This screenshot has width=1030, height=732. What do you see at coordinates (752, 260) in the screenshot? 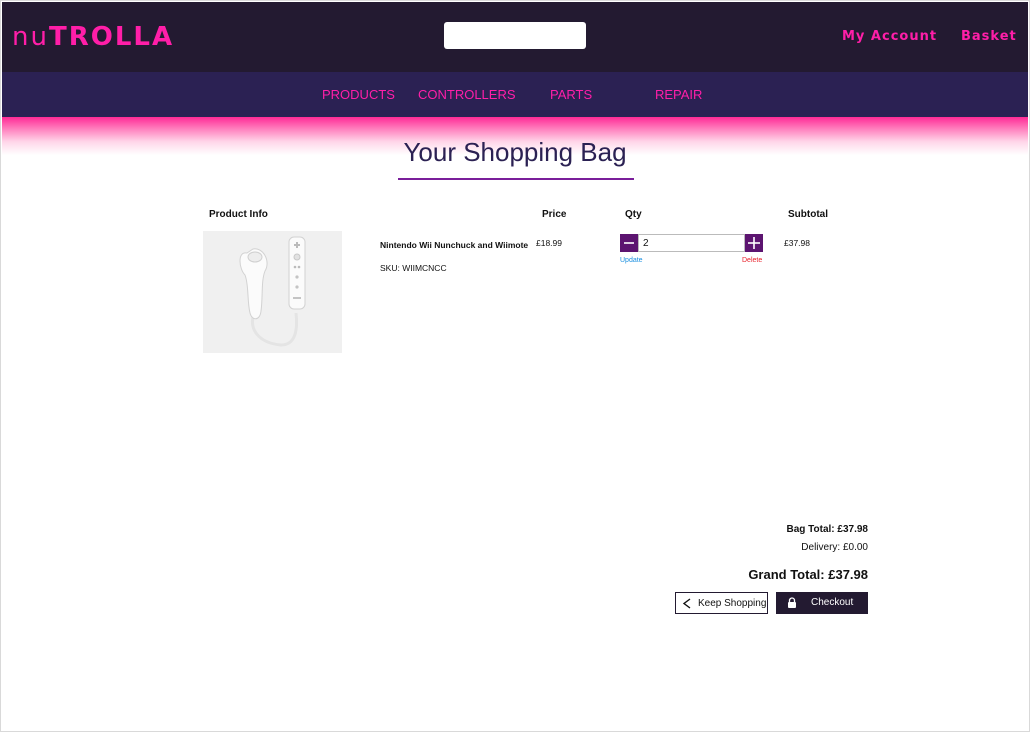
I see `delete-link: Delete` at bounding box center [752, 260].